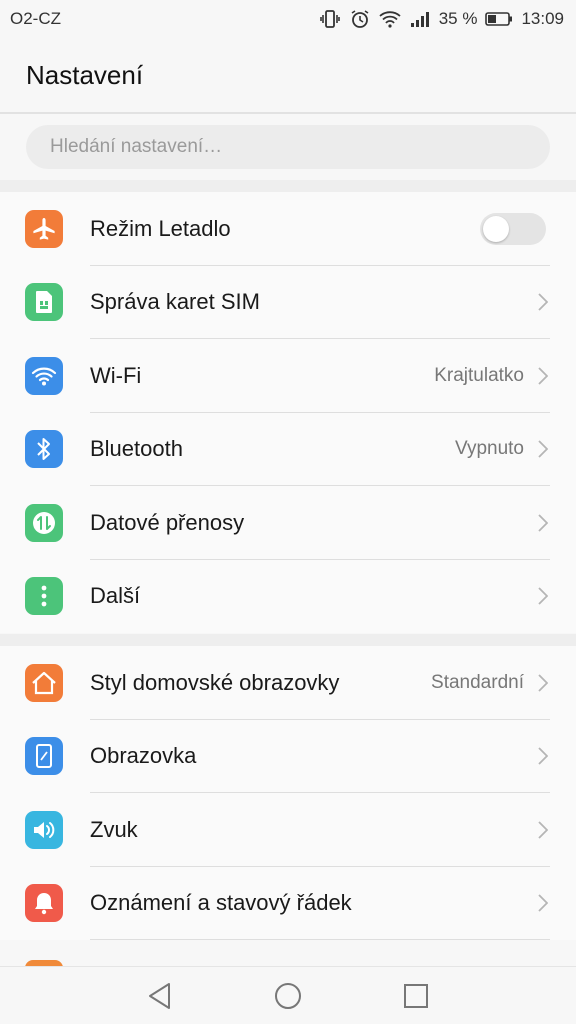 This screenshot has width=576, height=1024. What do you see at coordinates (44, 682) in the screenshot?
I see `home-icon` at bounding box center [44, 682].